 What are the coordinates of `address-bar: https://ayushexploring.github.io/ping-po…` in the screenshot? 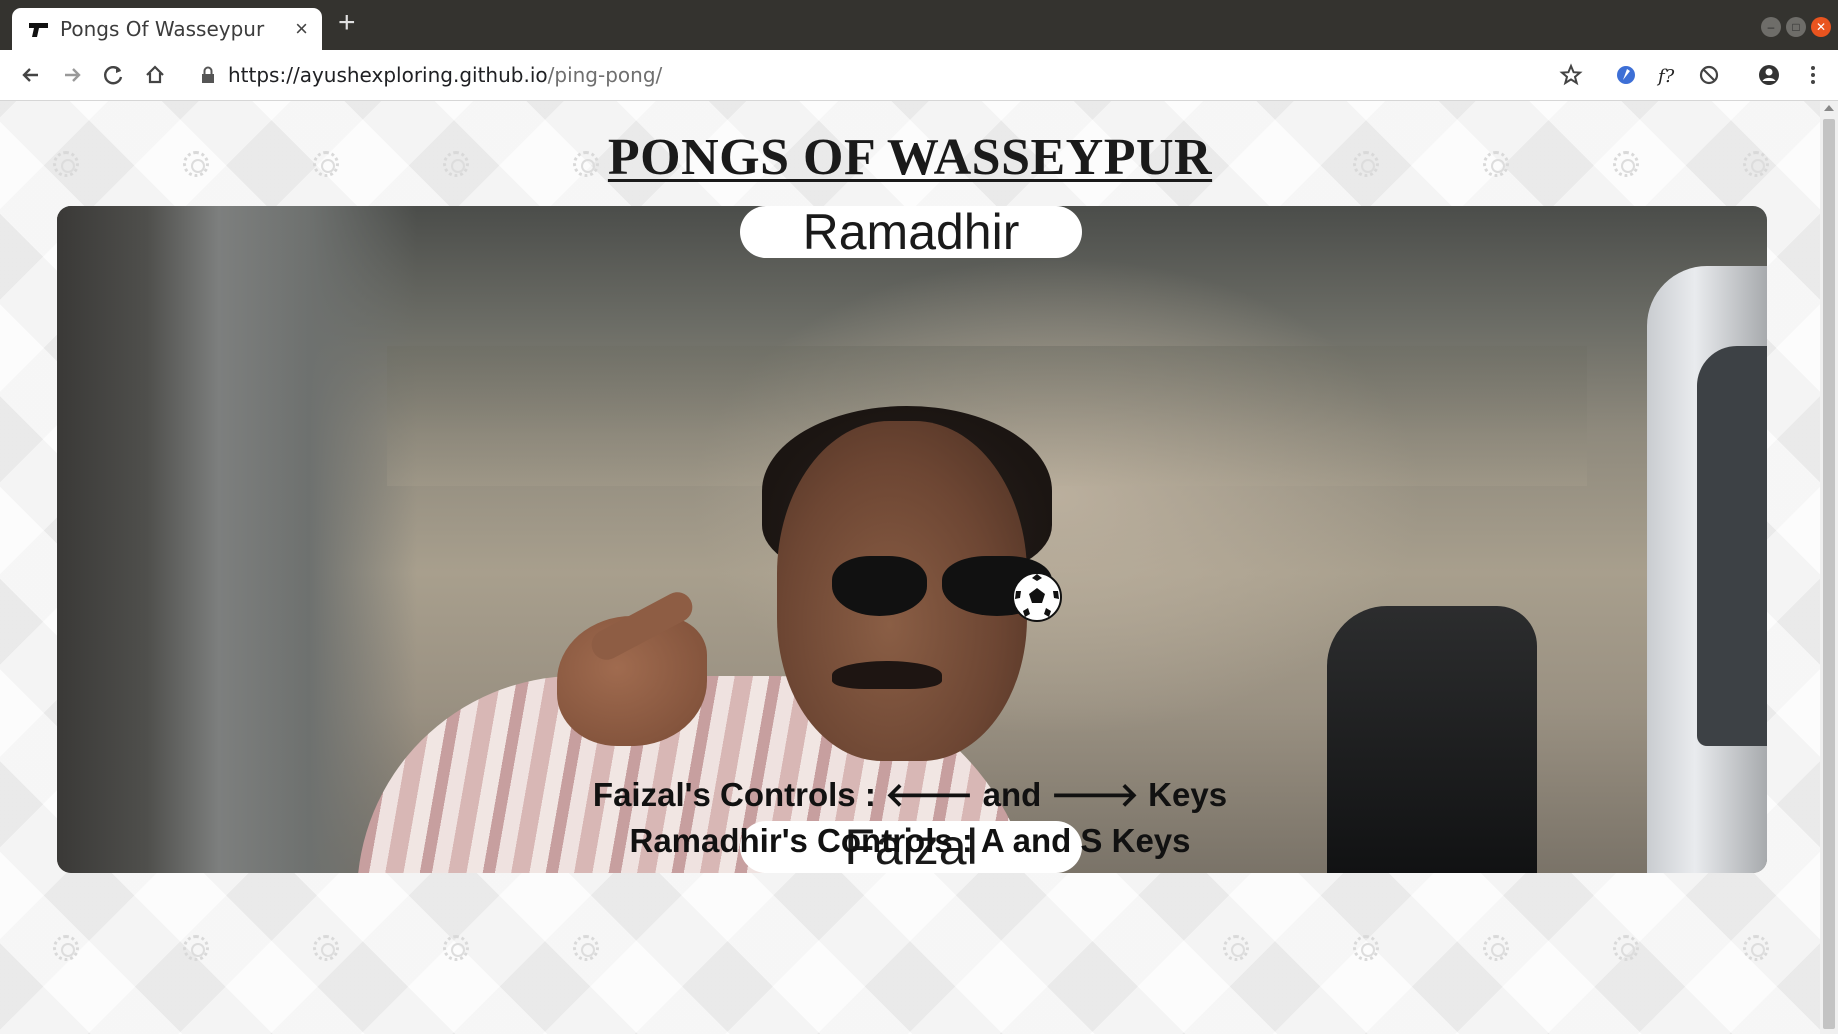 It's located at (445, 75).